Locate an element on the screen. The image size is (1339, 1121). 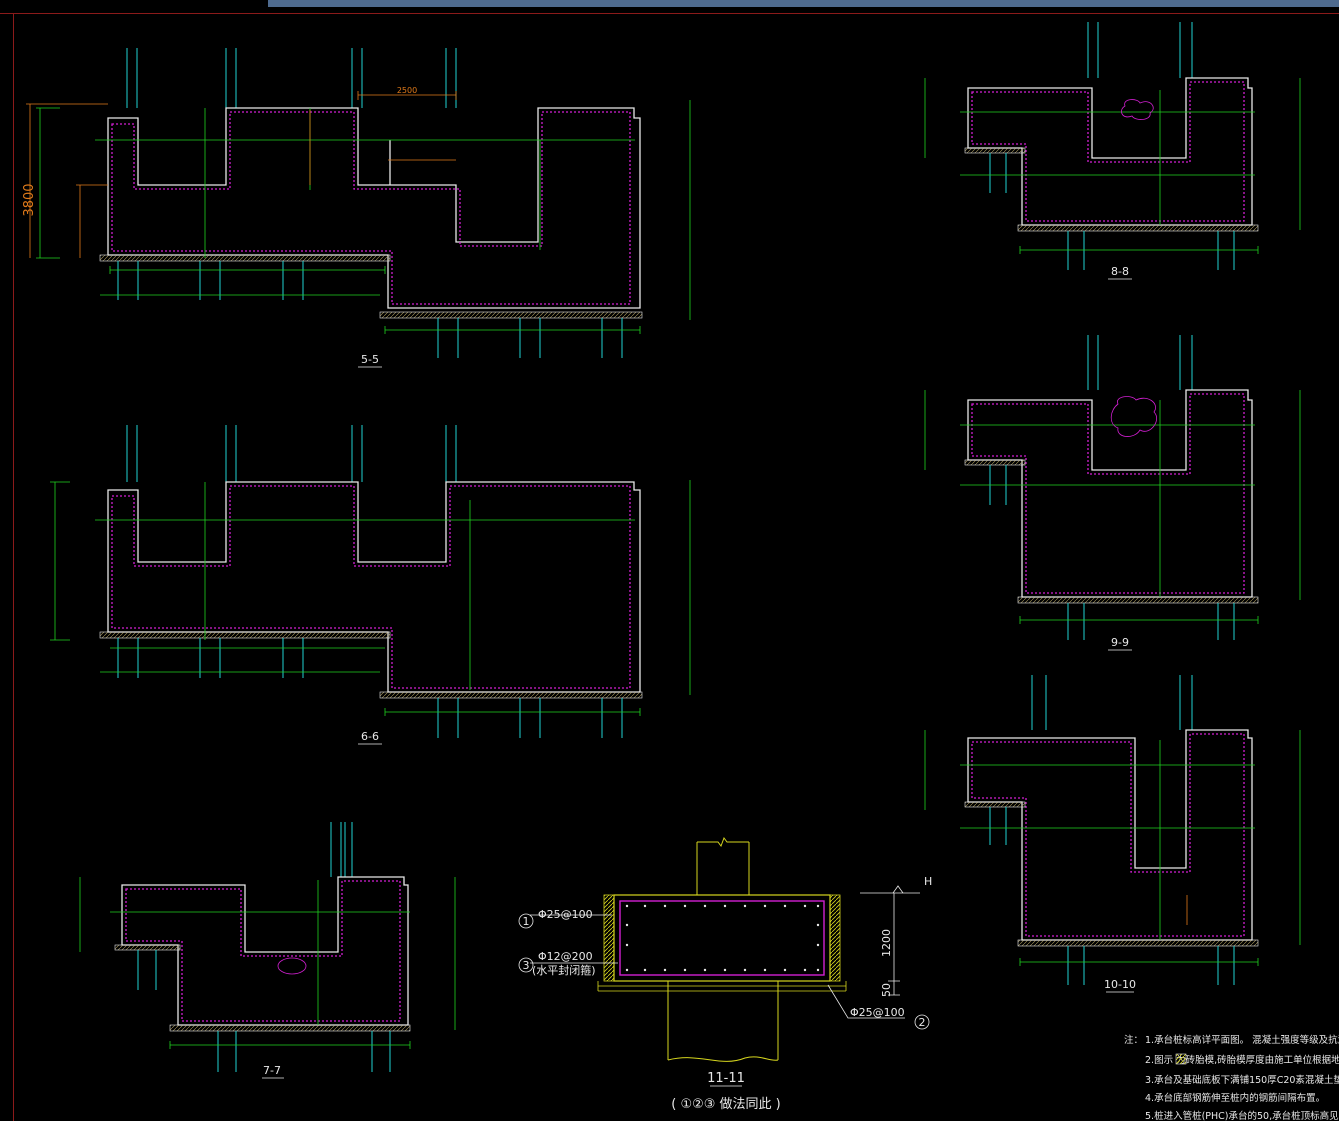
detail-column-stub is located at coordinates (723, 865).